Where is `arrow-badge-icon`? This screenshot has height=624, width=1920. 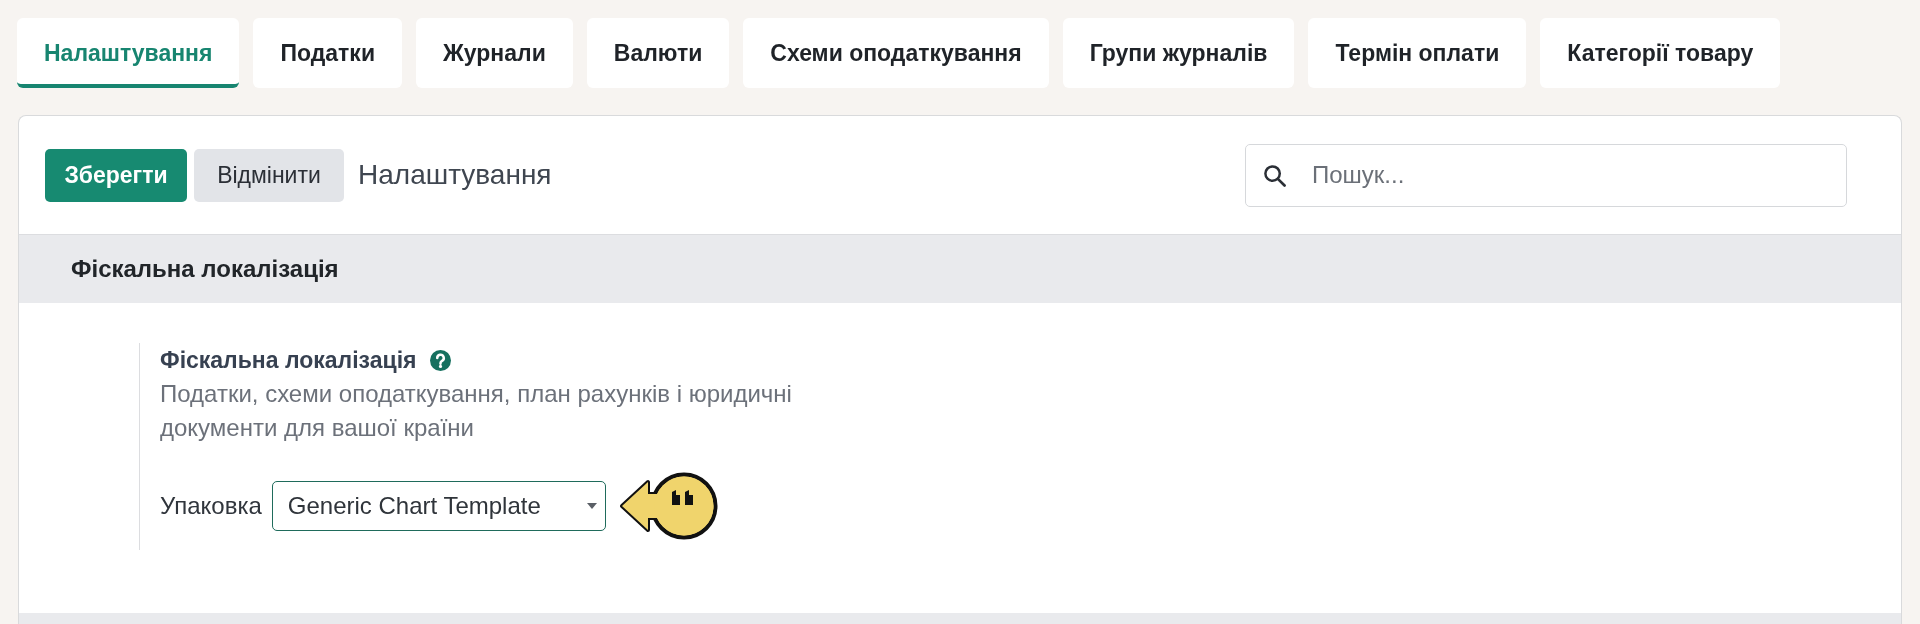 arrow-badge-icon is located at coordinates (668, 506).